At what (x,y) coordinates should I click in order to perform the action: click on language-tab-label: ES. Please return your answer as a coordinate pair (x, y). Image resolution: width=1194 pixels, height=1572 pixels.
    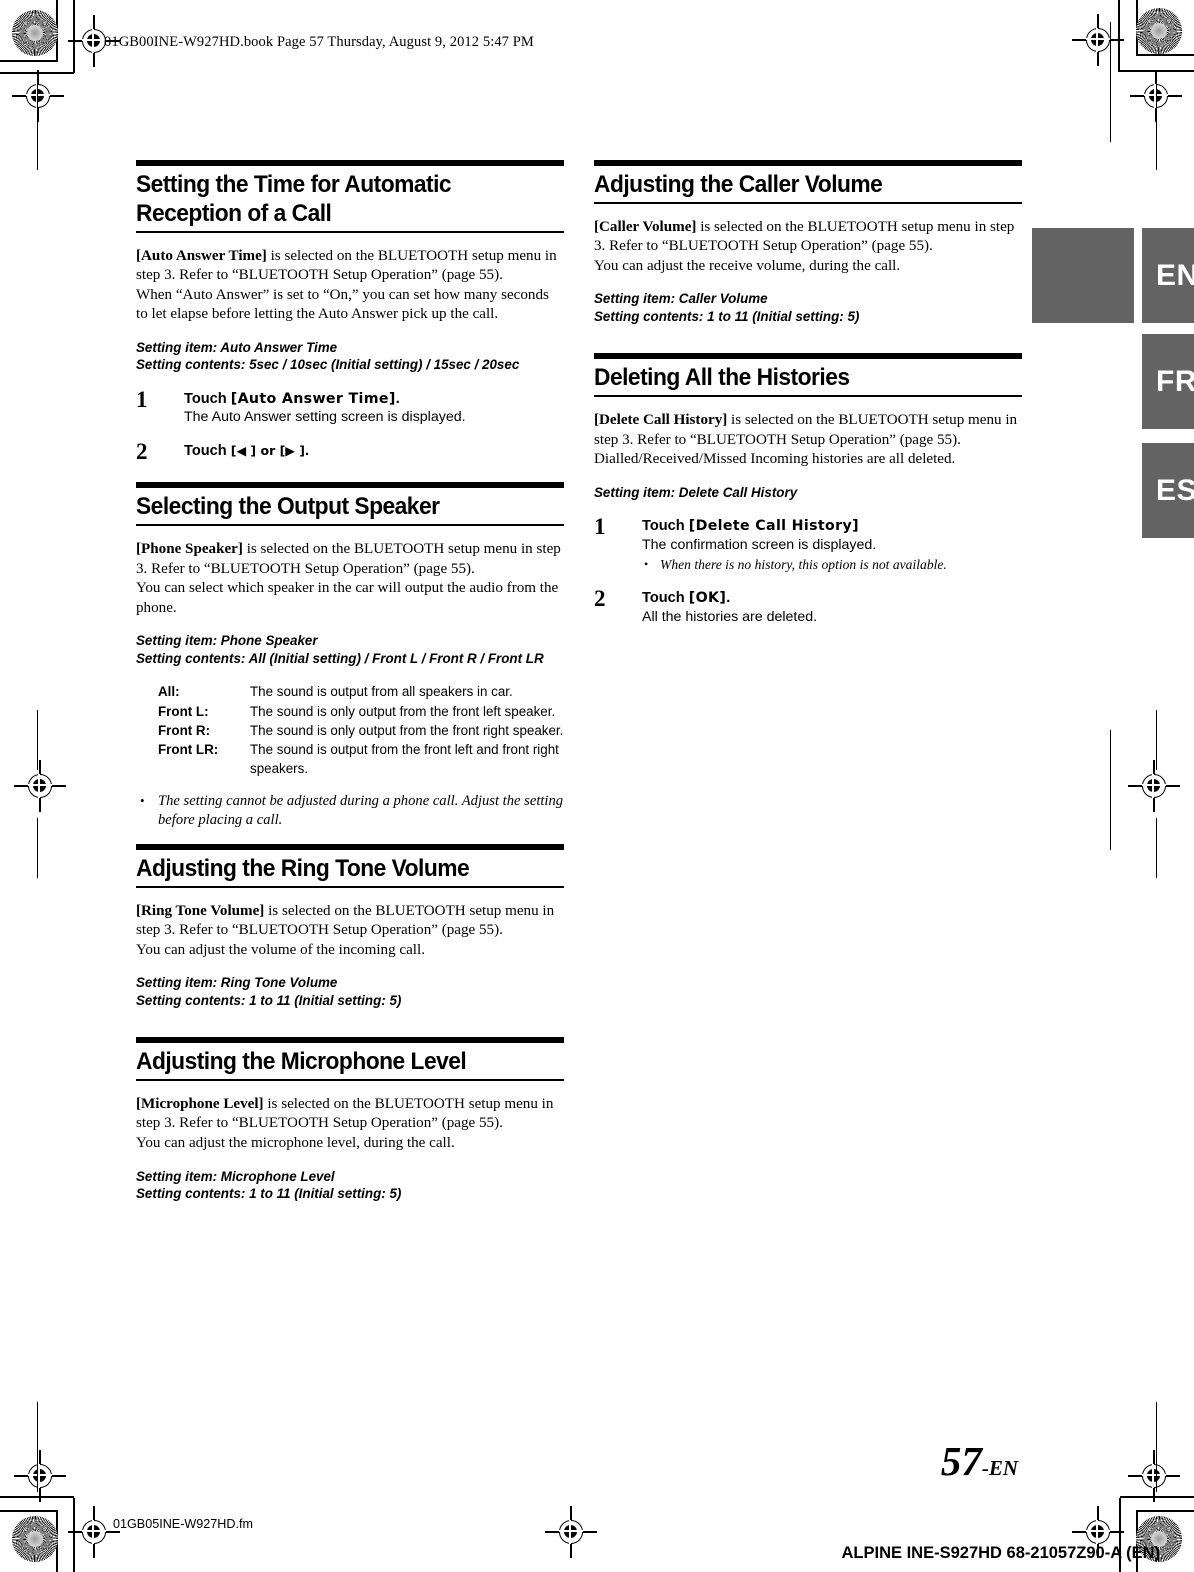
    Looking at the image, I should click on (1175, 490).